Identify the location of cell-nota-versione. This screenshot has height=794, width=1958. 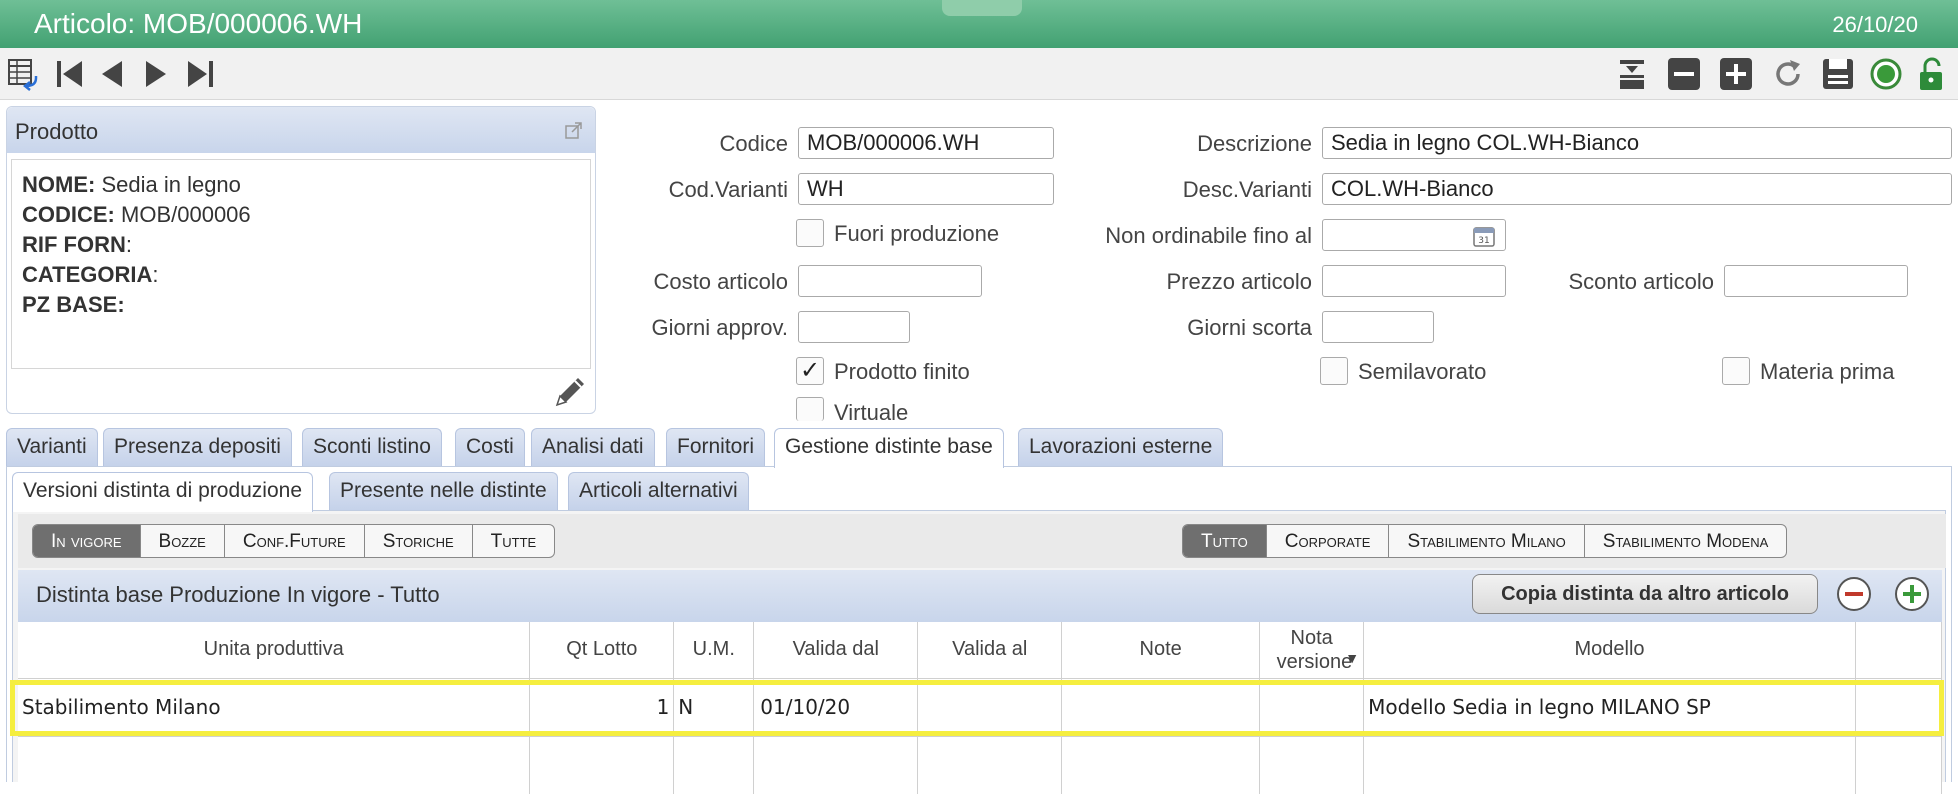
(1312, 707).